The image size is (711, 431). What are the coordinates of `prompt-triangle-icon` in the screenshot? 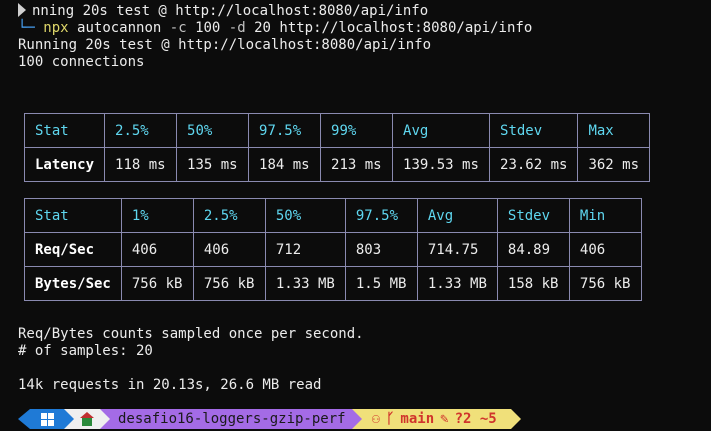 It's located at (22, 10).